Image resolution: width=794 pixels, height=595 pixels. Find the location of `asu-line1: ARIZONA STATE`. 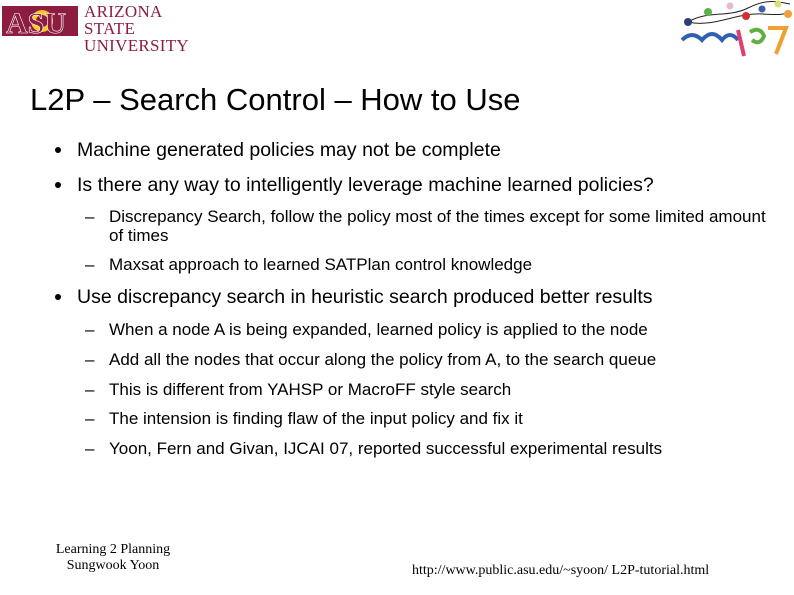

asu-line1: ARIZONA STATE is located at coordinates (123, 20).